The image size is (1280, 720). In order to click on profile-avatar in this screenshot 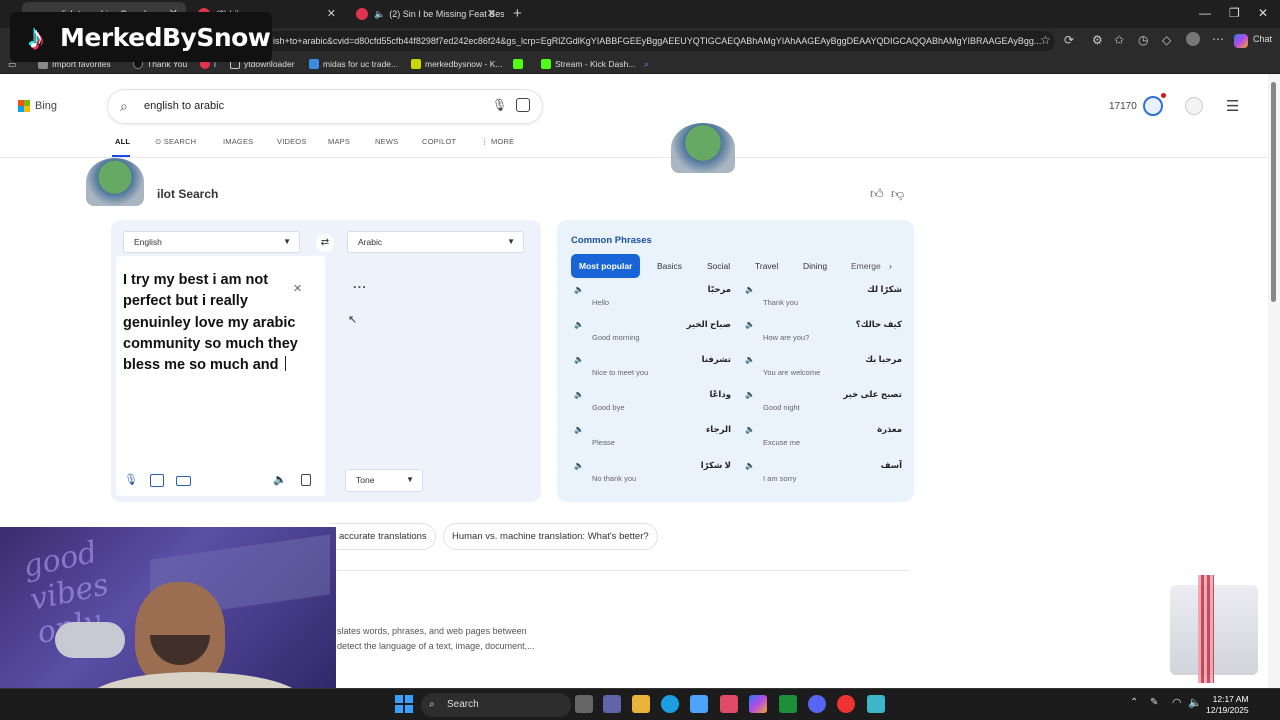, I will do `click(1193, 39)`.